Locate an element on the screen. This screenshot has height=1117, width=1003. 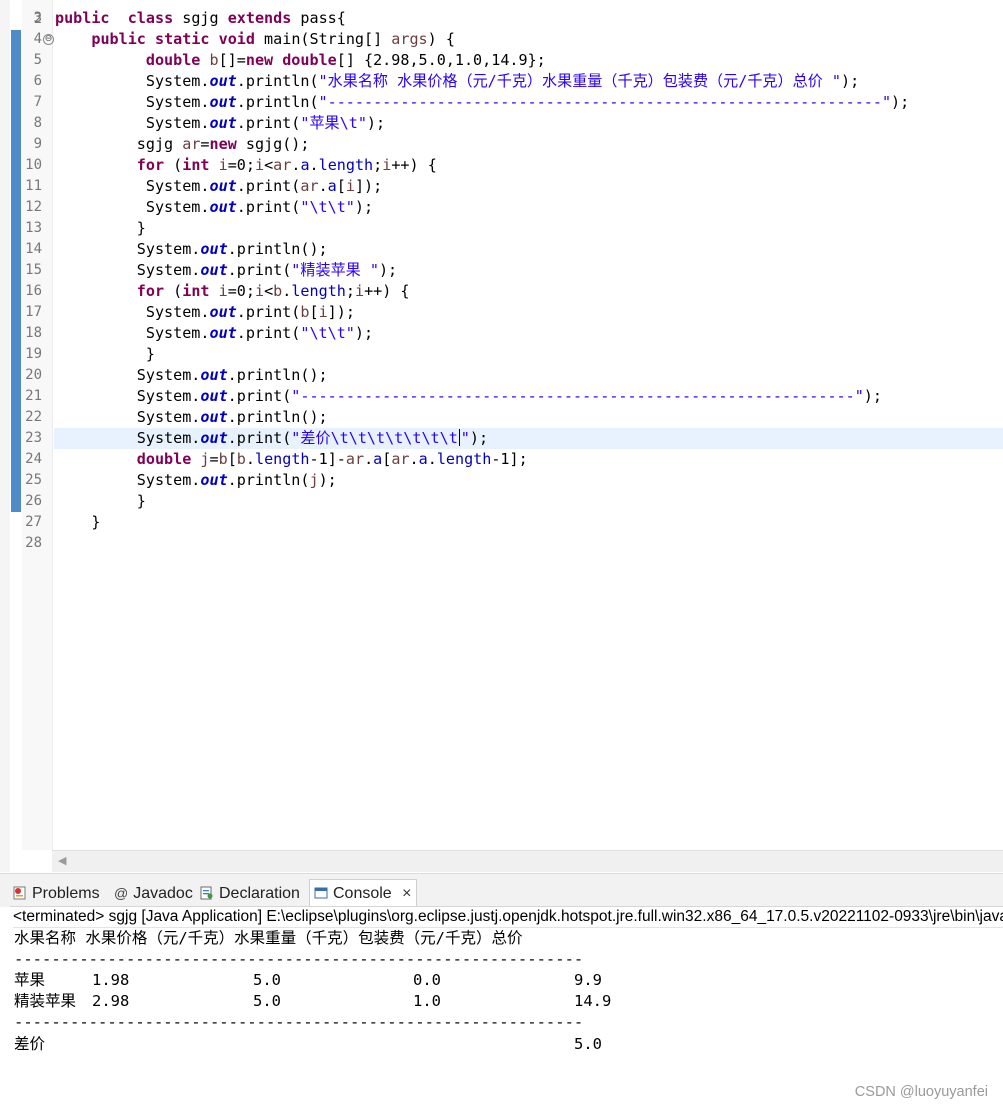
code-text: sgjg ar=new sgjg(); is located at coordinates (182, 144).